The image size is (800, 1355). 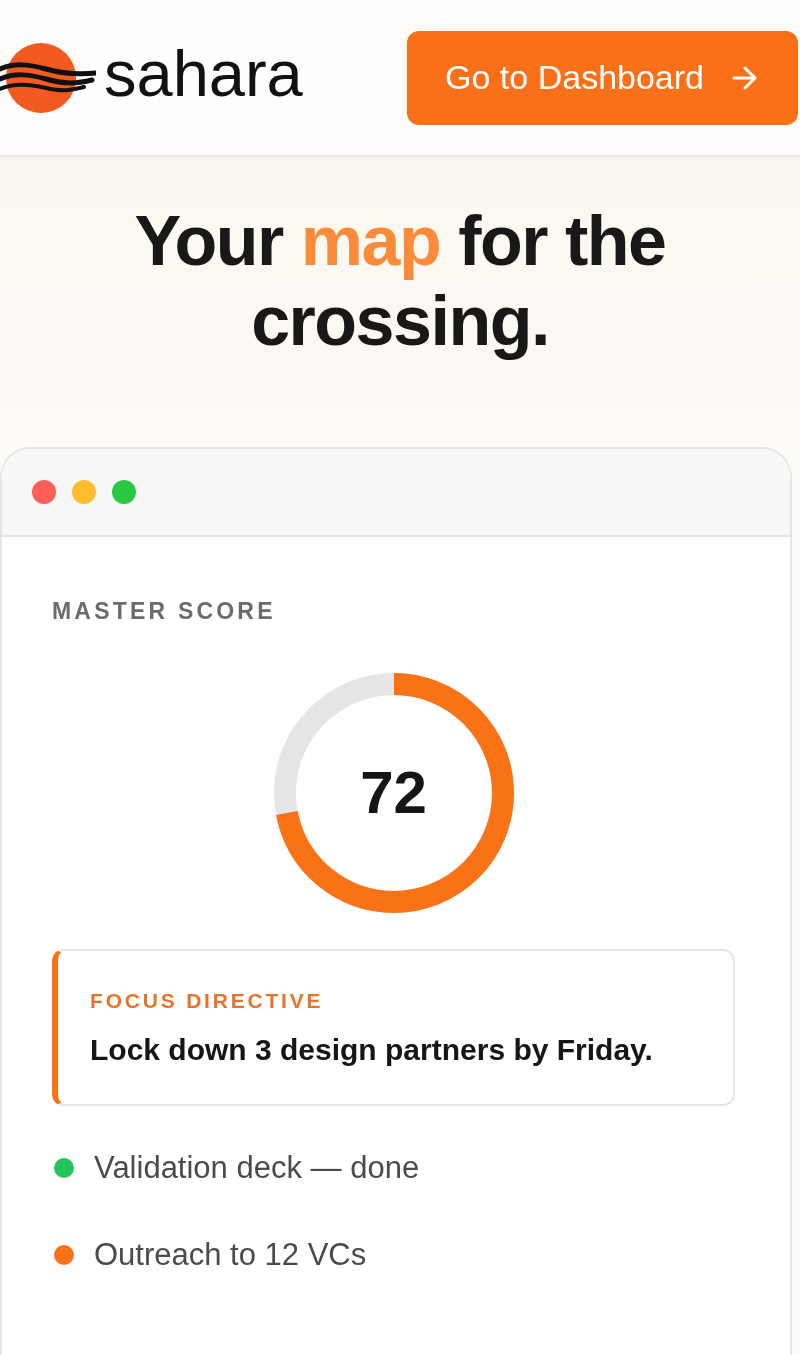 I want to click on close-dot-icon, so click(x=44, y=492).